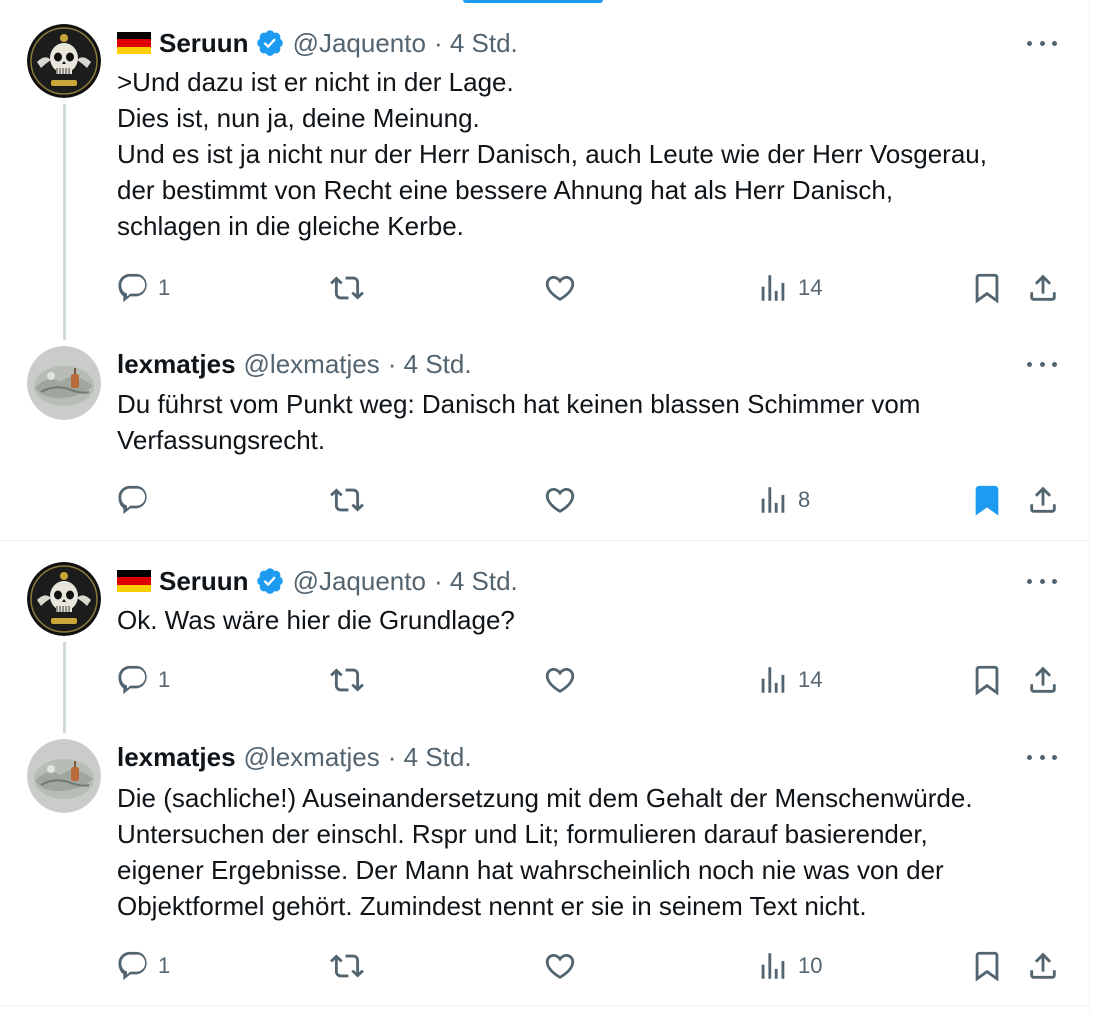  Describe the element at coordinates (347, 680) in the screenshot. I see `retweet-icon` at that location.